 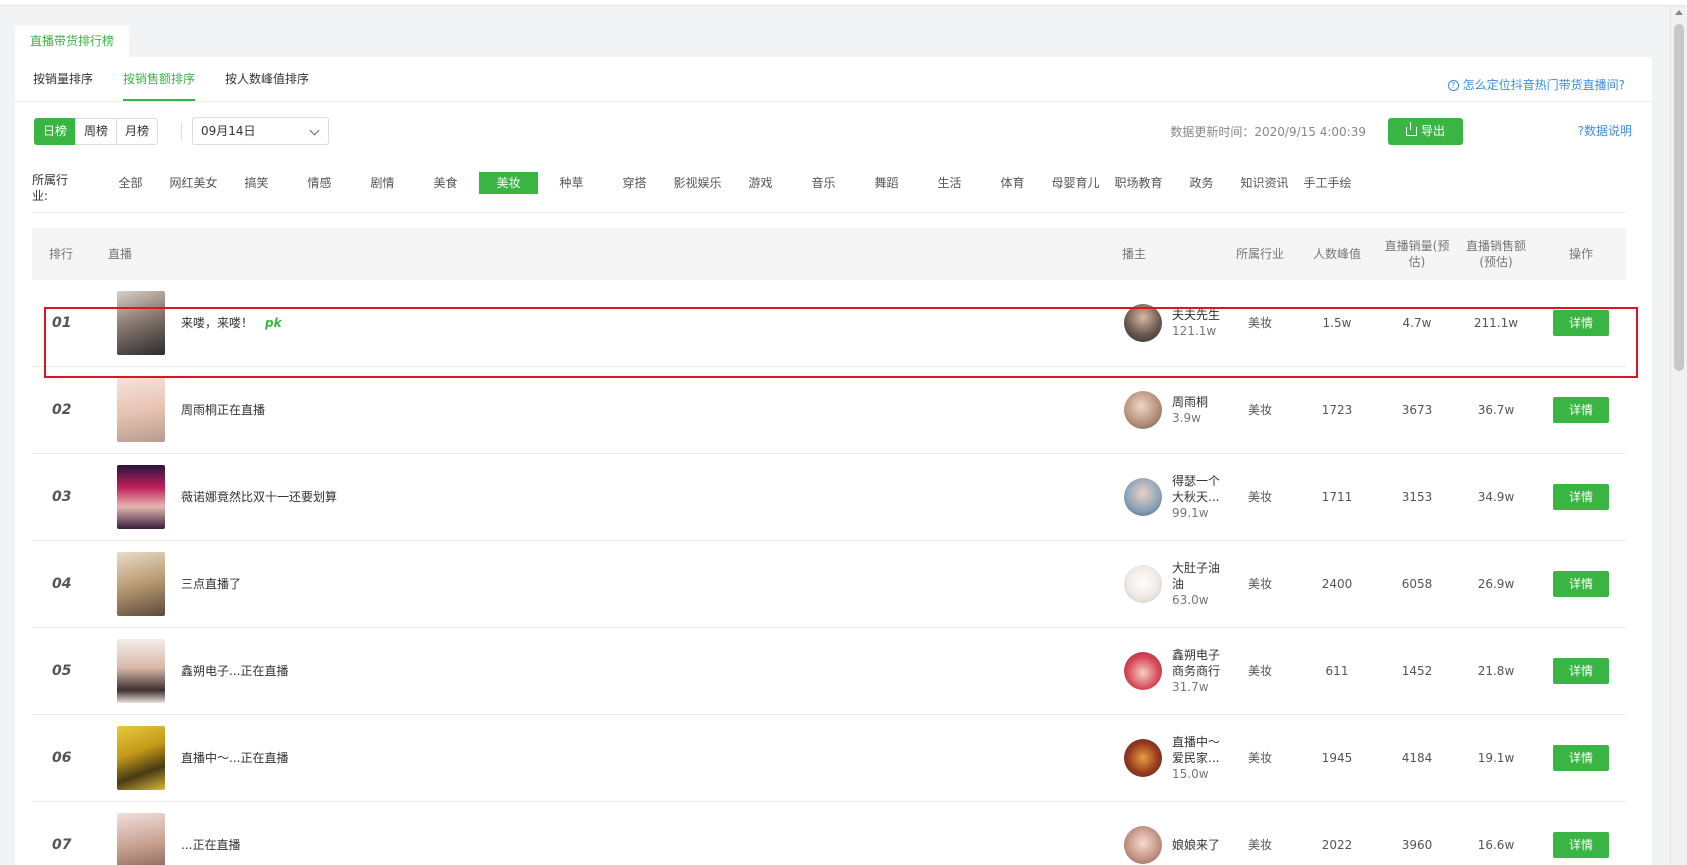 I want to click on peak-cell: 1945, so click(x=1337, y=758).